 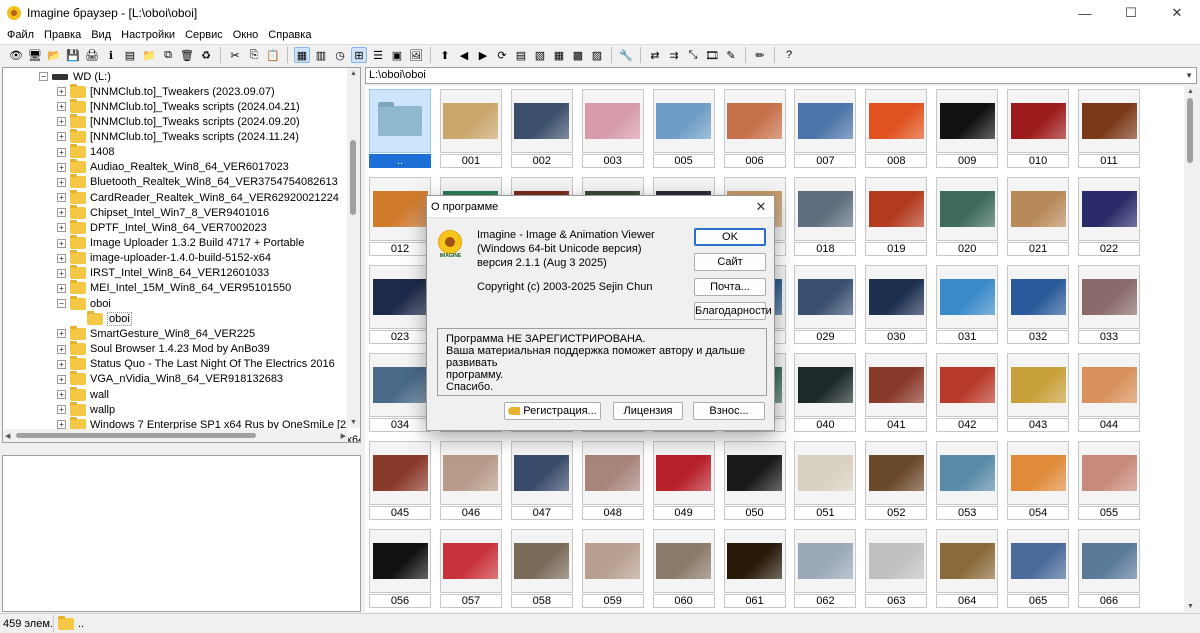 What do you see at coordinates (156, 333) in the screenshot?
I see `tree-item: + SmartGesture_Win8_64_VER225` at bounding box center [156, 333].